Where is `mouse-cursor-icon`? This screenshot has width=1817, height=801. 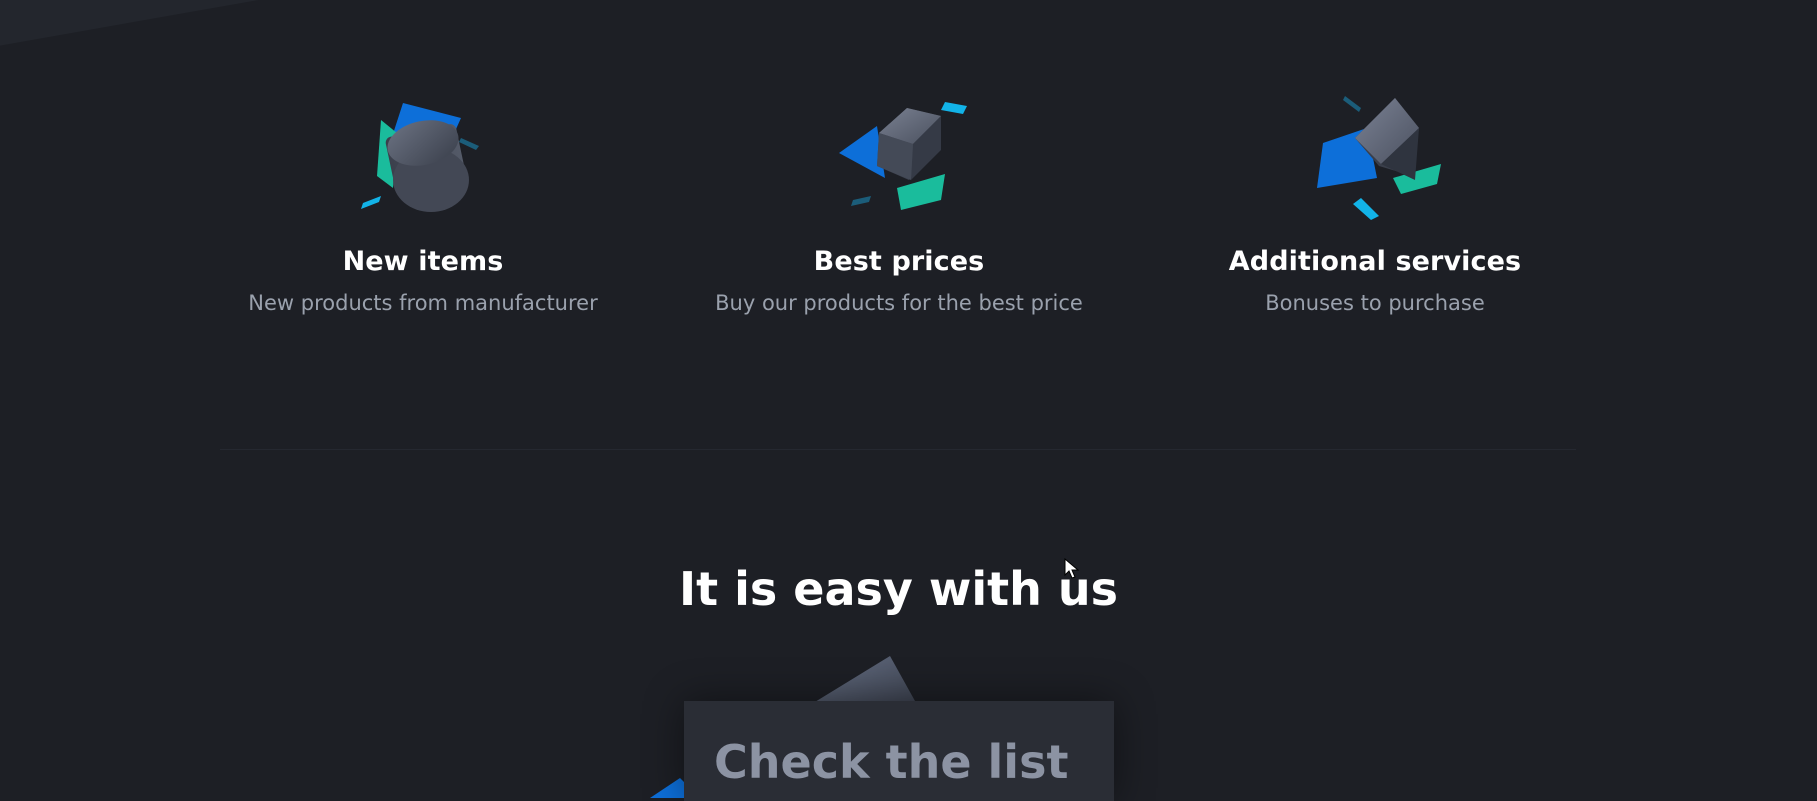 mouse-cursor-icon is located at coordinates (1072, 568).